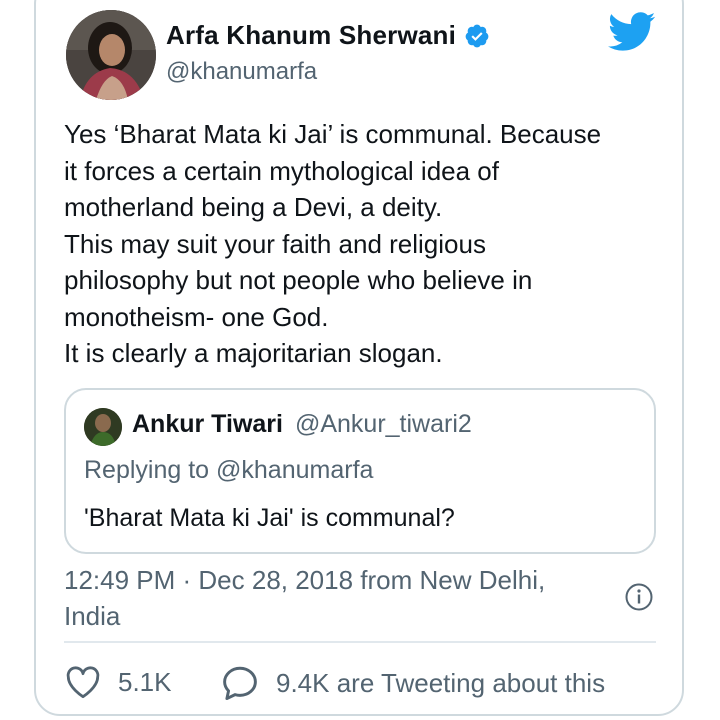  I want to click on quoted-name-row: Ankur Tiwari @Ankur_tiwari2, so click(302, 424).